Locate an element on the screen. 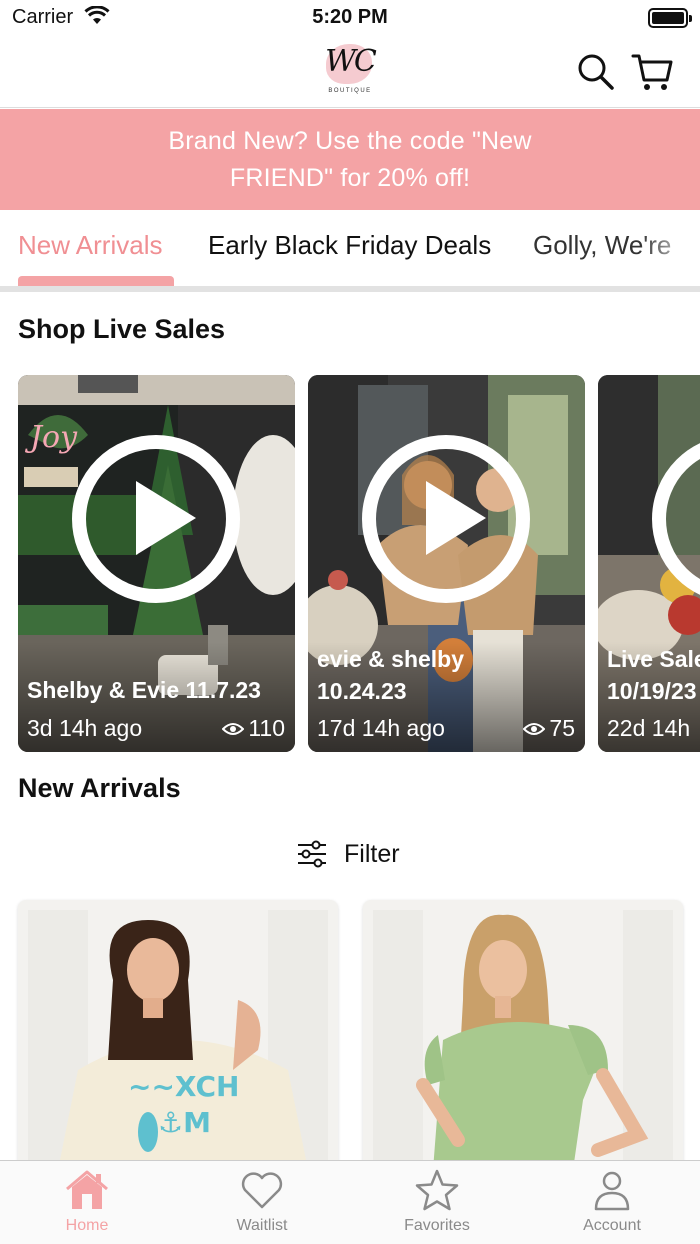 The width and height of the screenshot is (700, 1244). live-sale-title: Shelby & Evie 11.7.23 is located at coordinates (144, 690).